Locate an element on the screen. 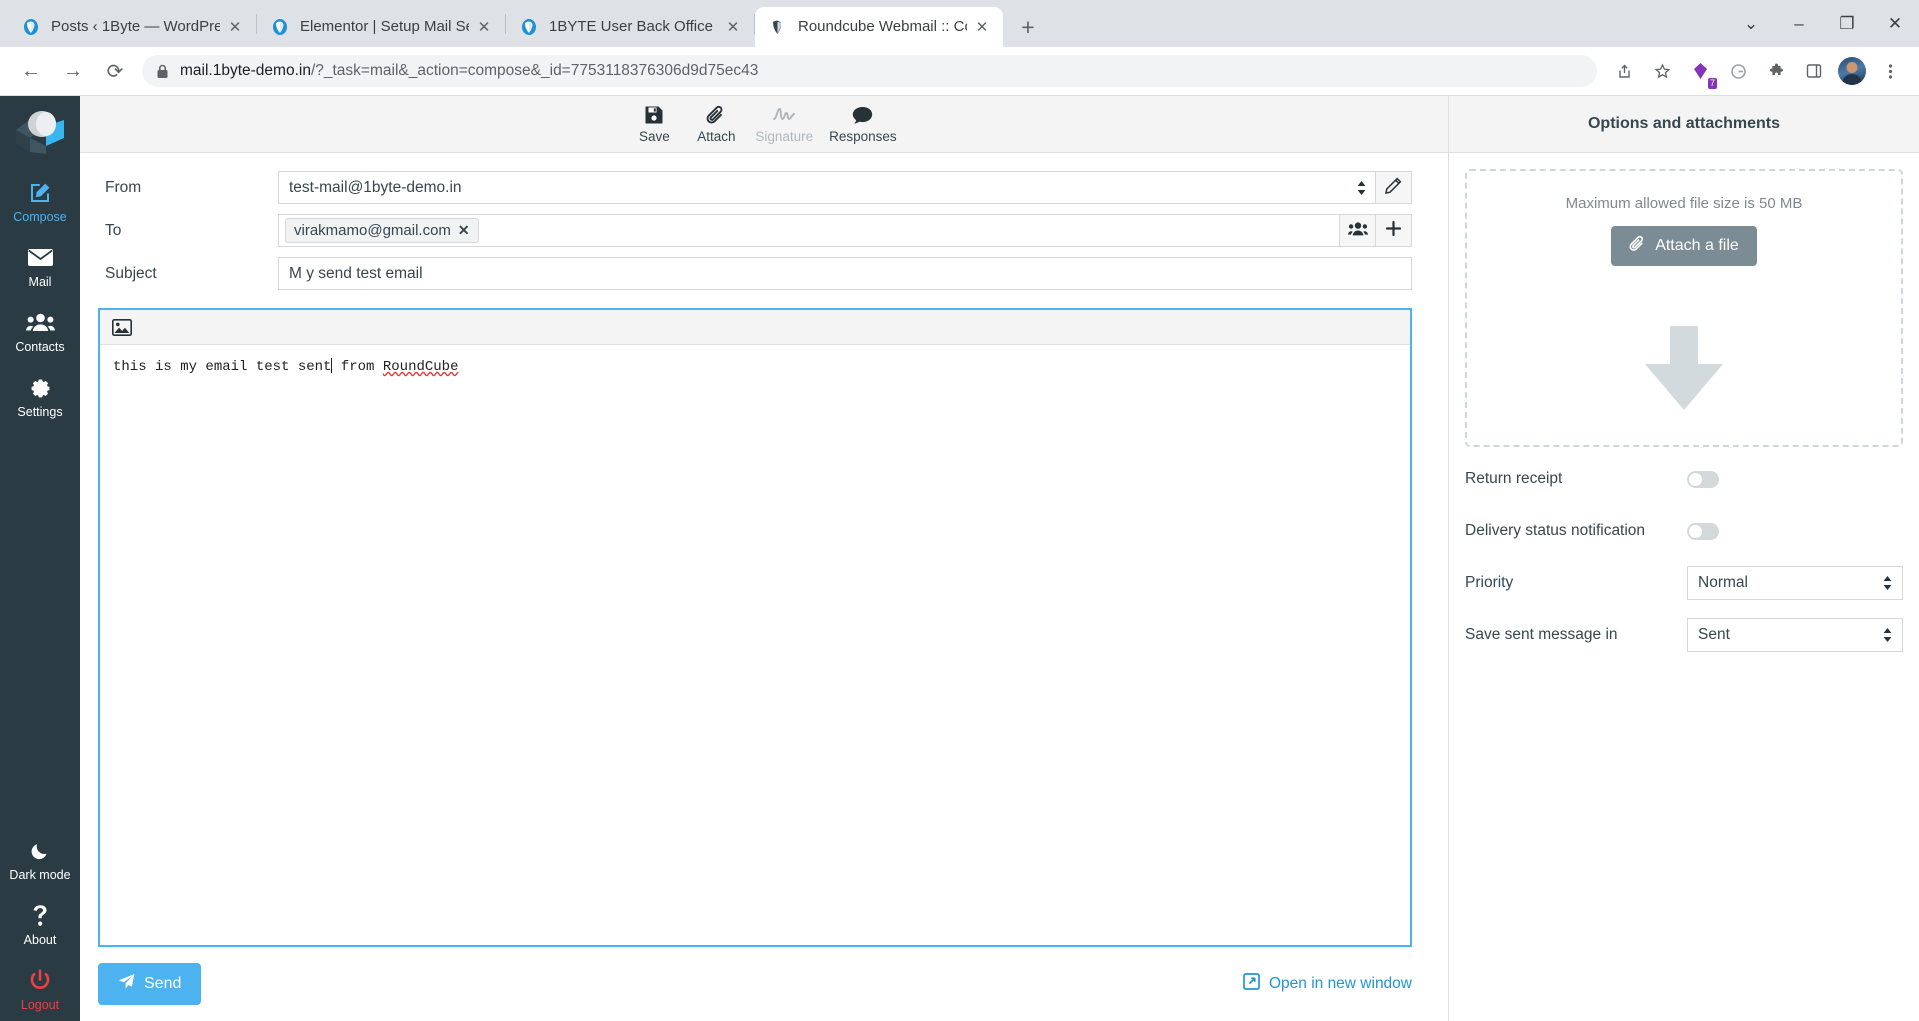 The height and width of the screenshot is (1021, 1919). body-text-spellchecked: RoundCube is located at coordinates (420, 367).